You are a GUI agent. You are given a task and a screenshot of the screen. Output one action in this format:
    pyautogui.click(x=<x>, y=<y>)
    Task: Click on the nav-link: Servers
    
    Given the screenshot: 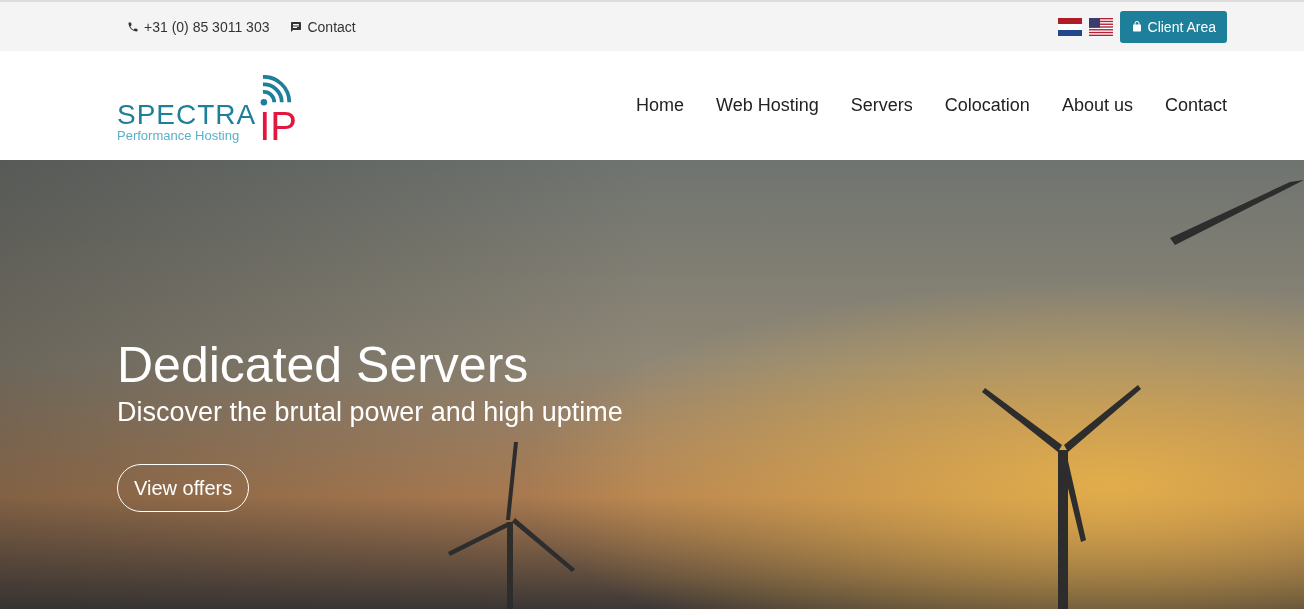 What is the action you would take?
    pyautogui.click(x=881, y=105)
    